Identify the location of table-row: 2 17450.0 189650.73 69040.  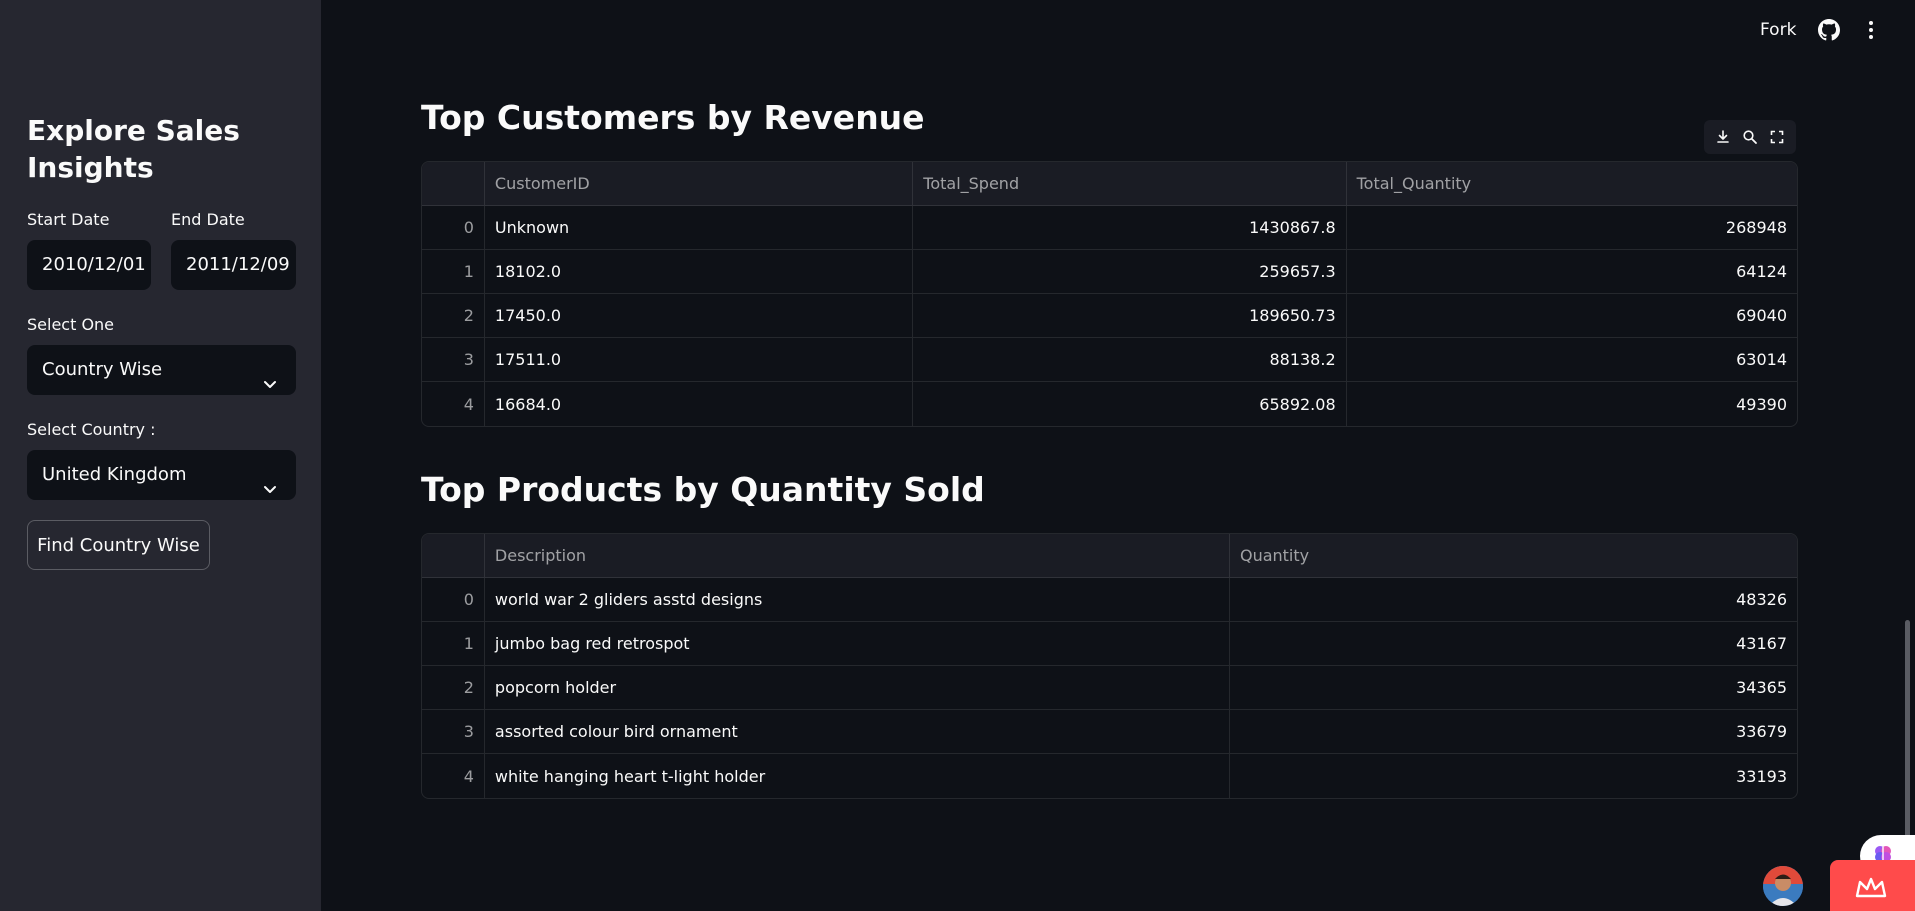
(1109, 316).